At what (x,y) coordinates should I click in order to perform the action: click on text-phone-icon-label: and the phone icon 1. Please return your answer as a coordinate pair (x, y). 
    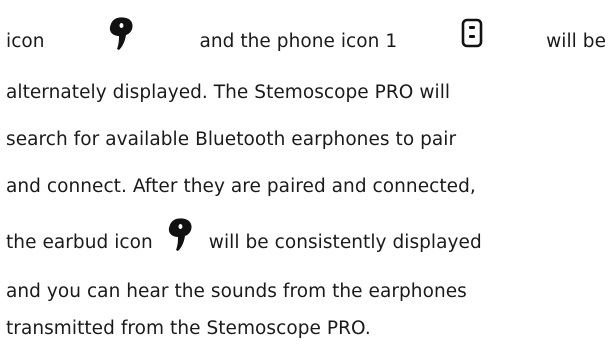
    Looking at the image, I should click on (298, 41).